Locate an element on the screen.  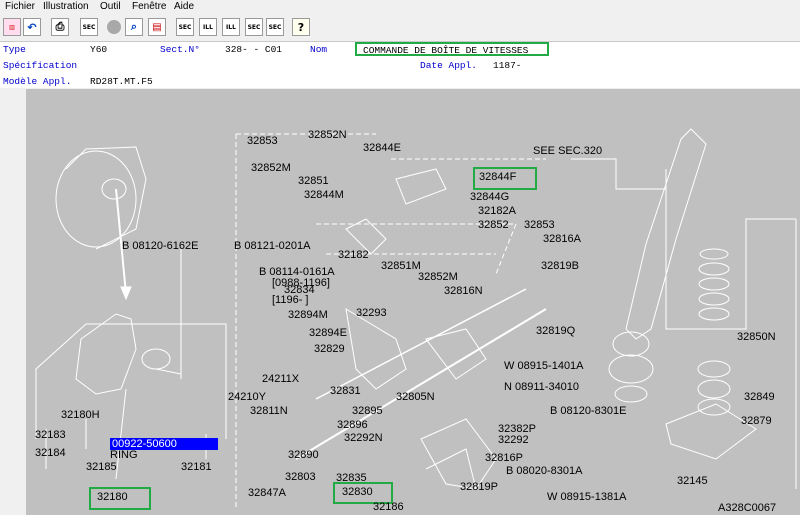
part-label: 32184 is located at coordinates (50, 453).